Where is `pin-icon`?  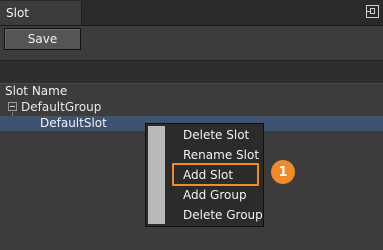
pin-icon is located at coordinates (372, 11).